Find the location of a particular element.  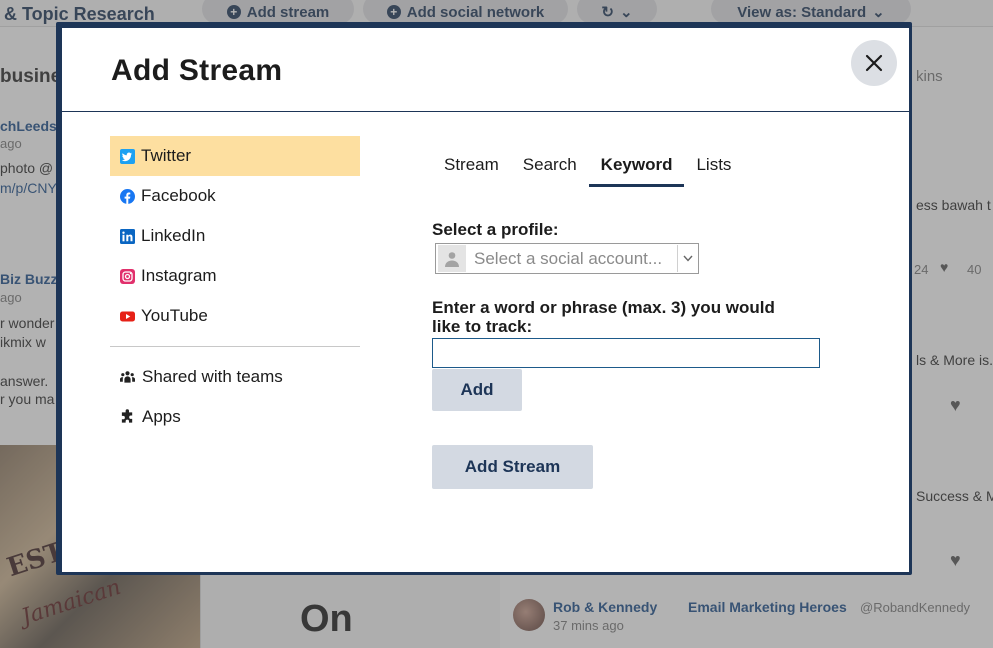

dialog-header: Add Stream is located at coordinates (485, 70).